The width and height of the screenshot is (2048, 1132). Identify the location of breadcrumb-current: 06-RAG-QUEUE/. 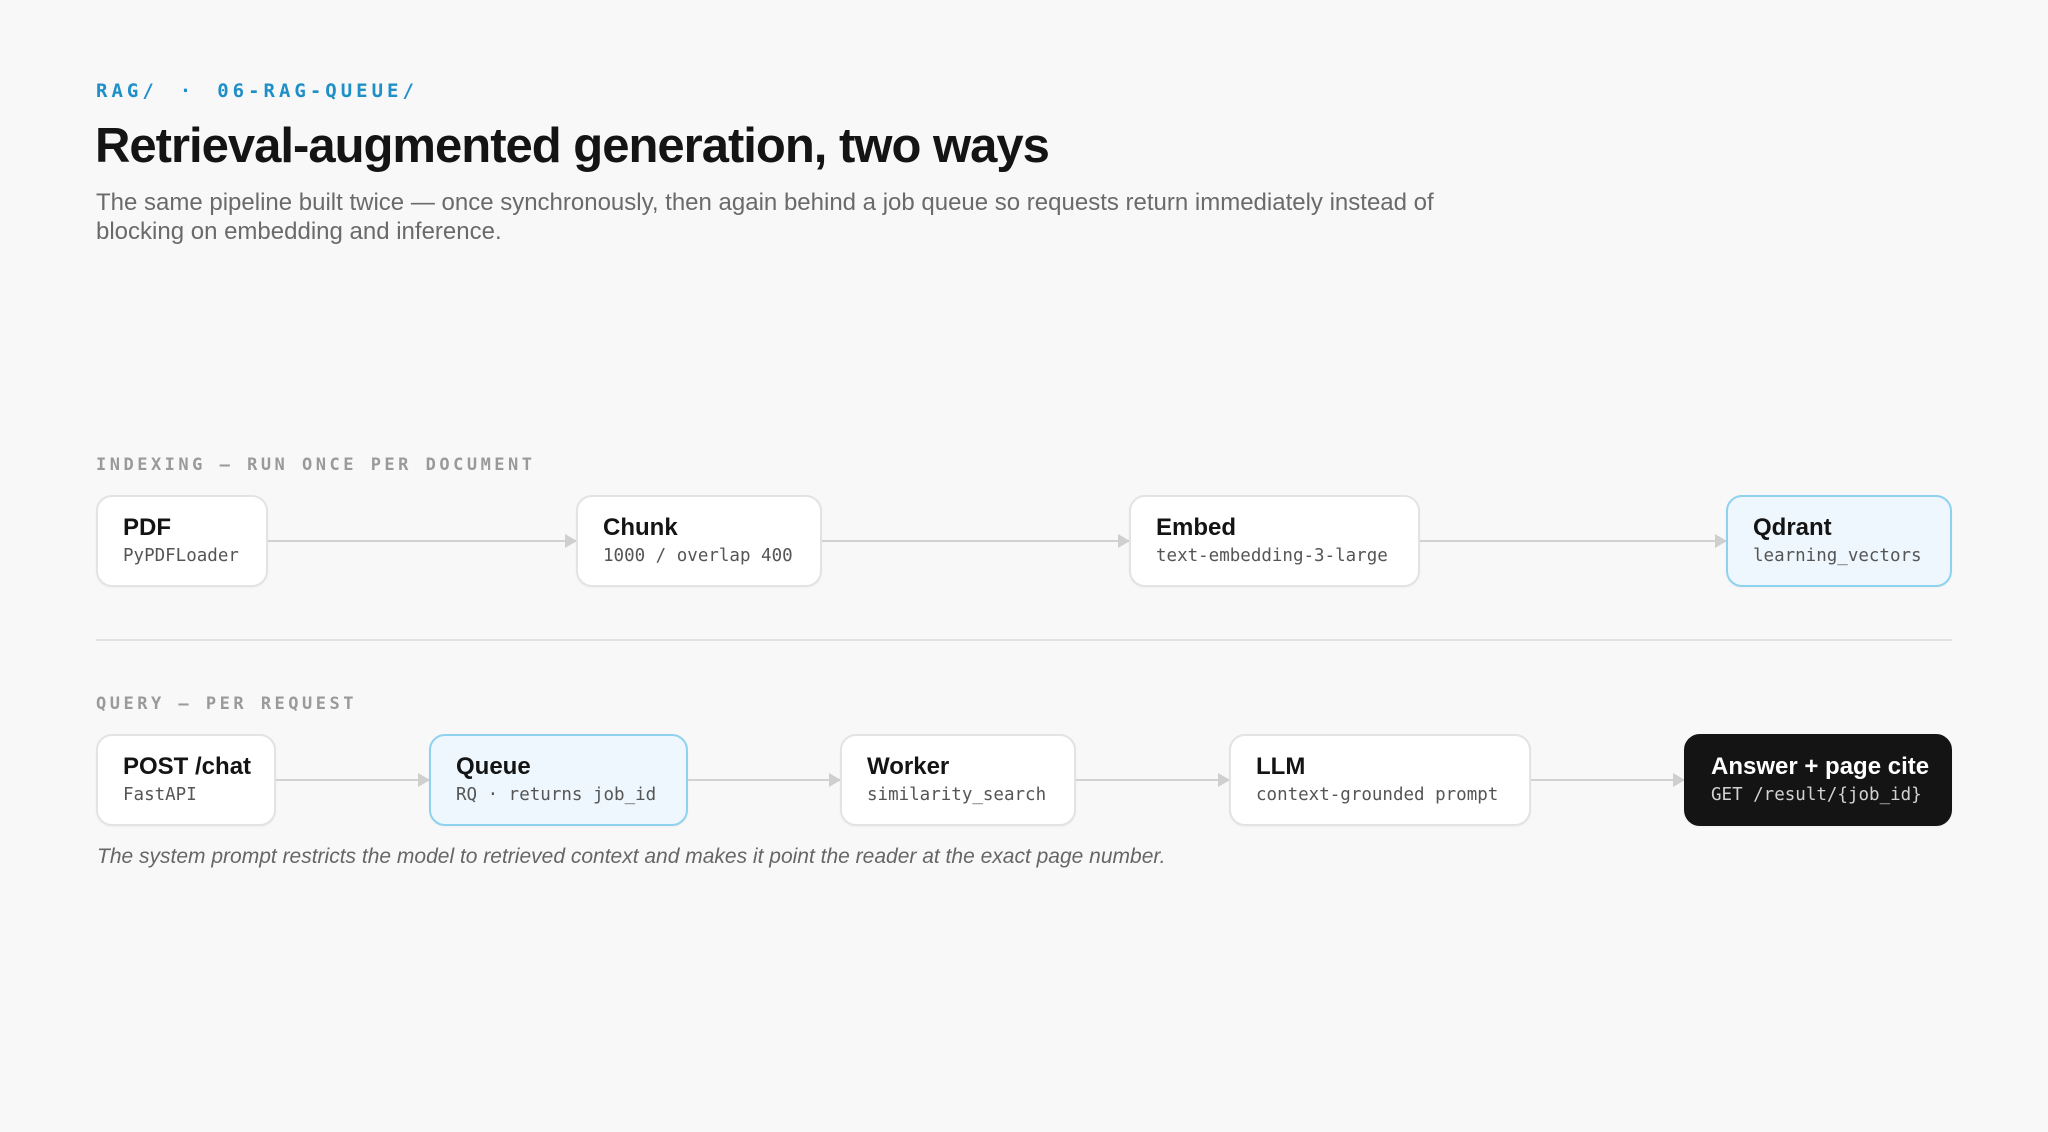
(317, 91).